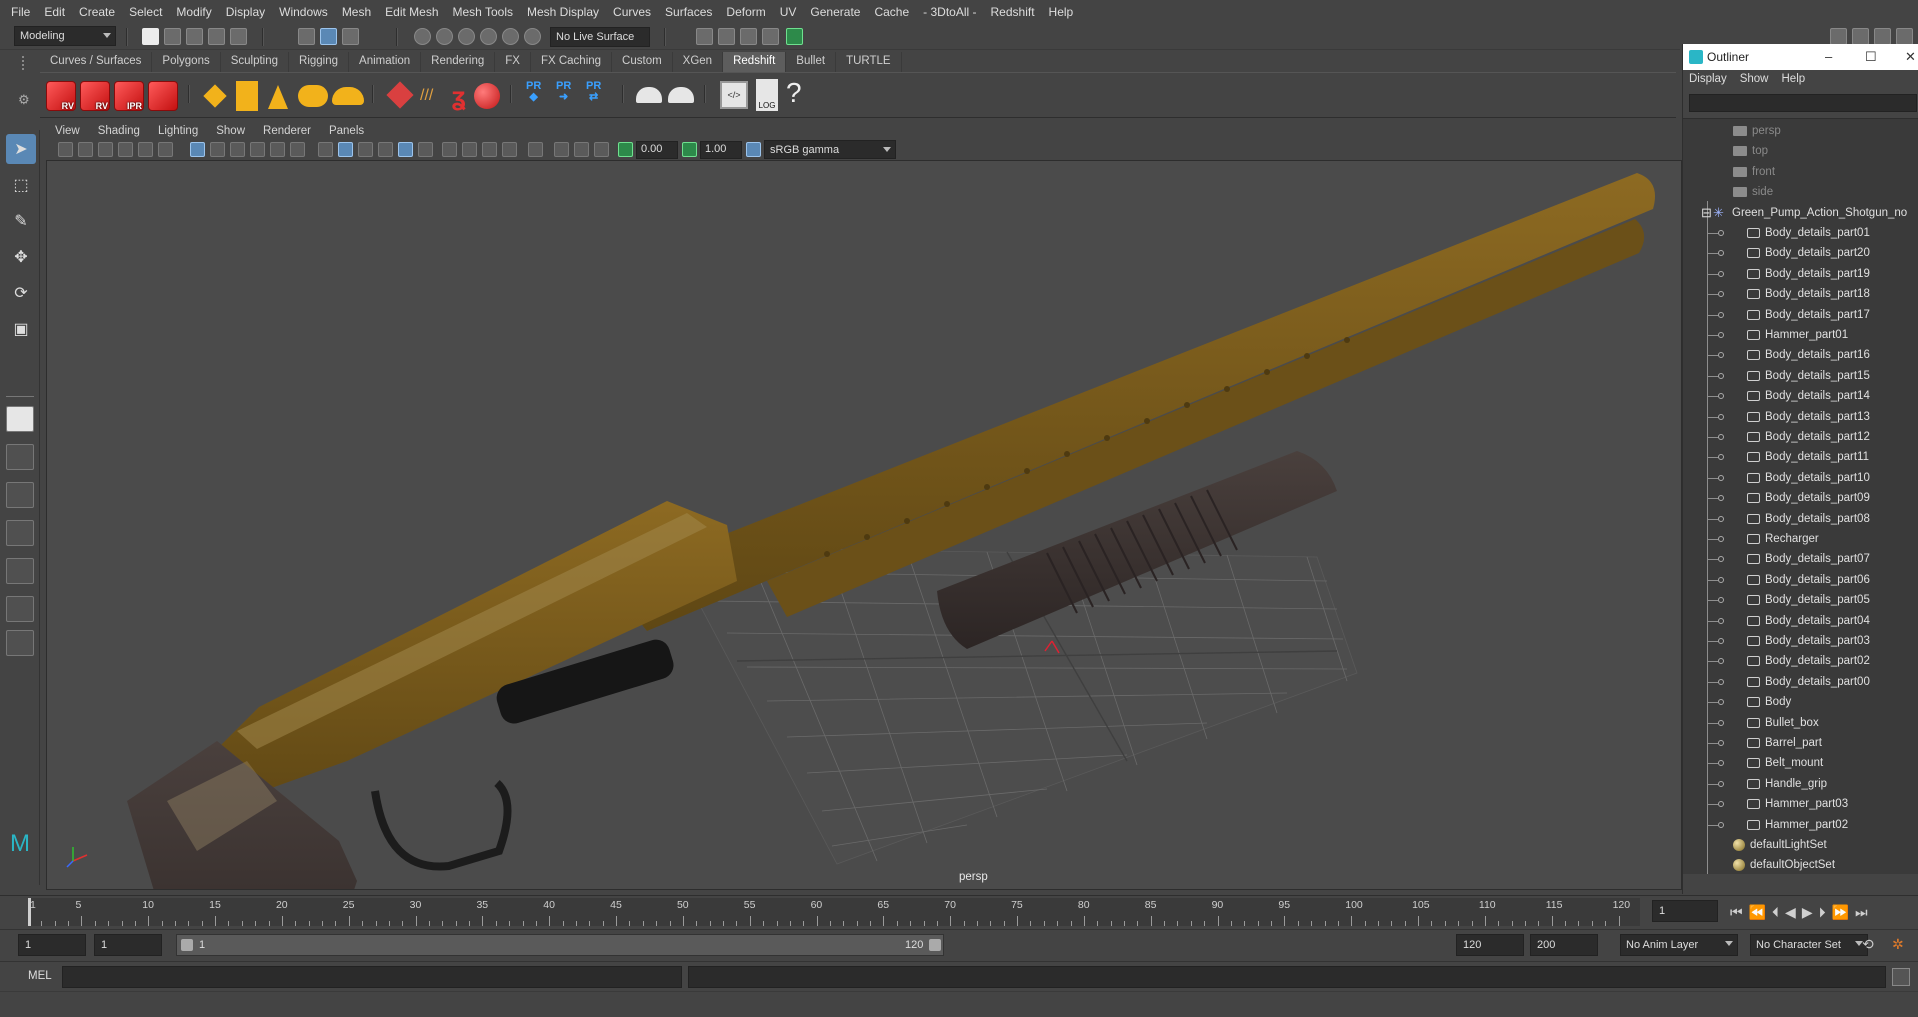  I want to click on outliner-mesh-item: Body_details_part00, so click(1800, 682).